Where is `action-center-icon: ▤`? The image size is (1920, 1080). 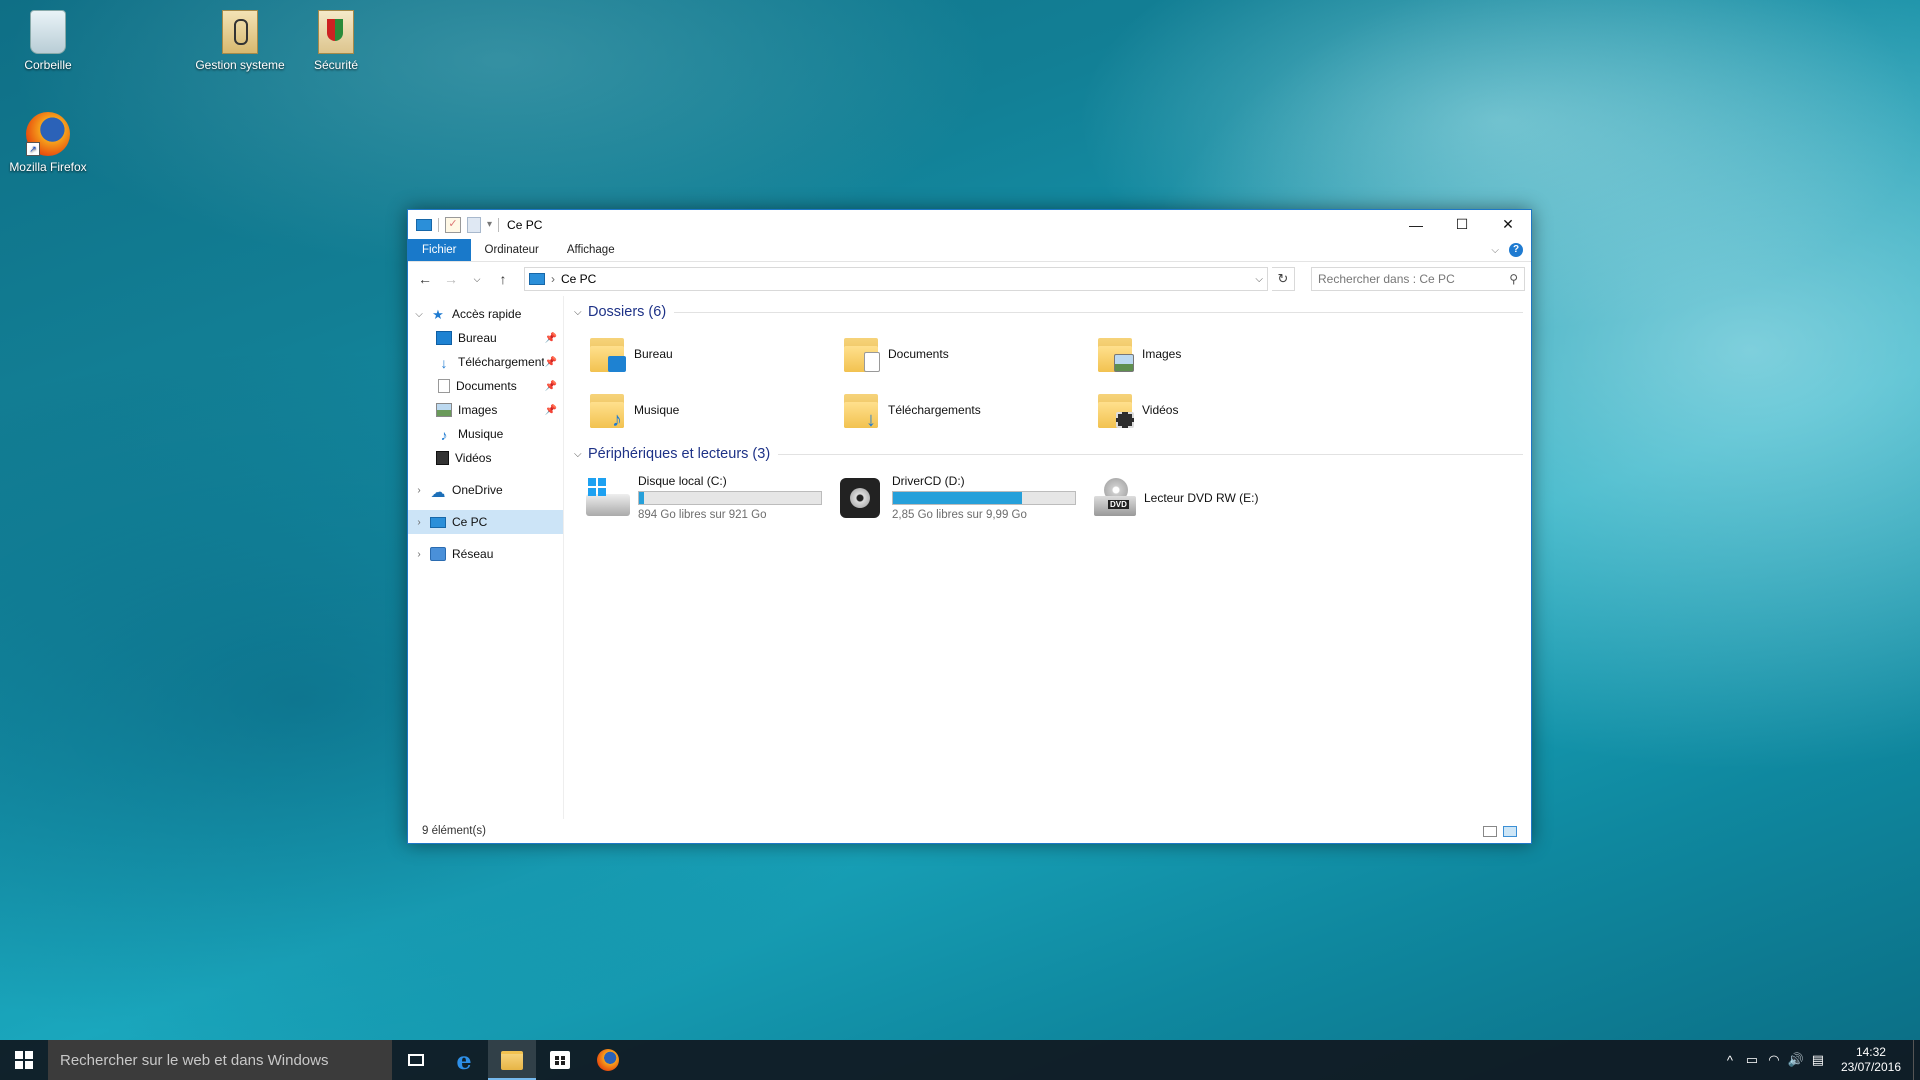 action-center-icon: ▤ is located at coordinates (1818, 1060).